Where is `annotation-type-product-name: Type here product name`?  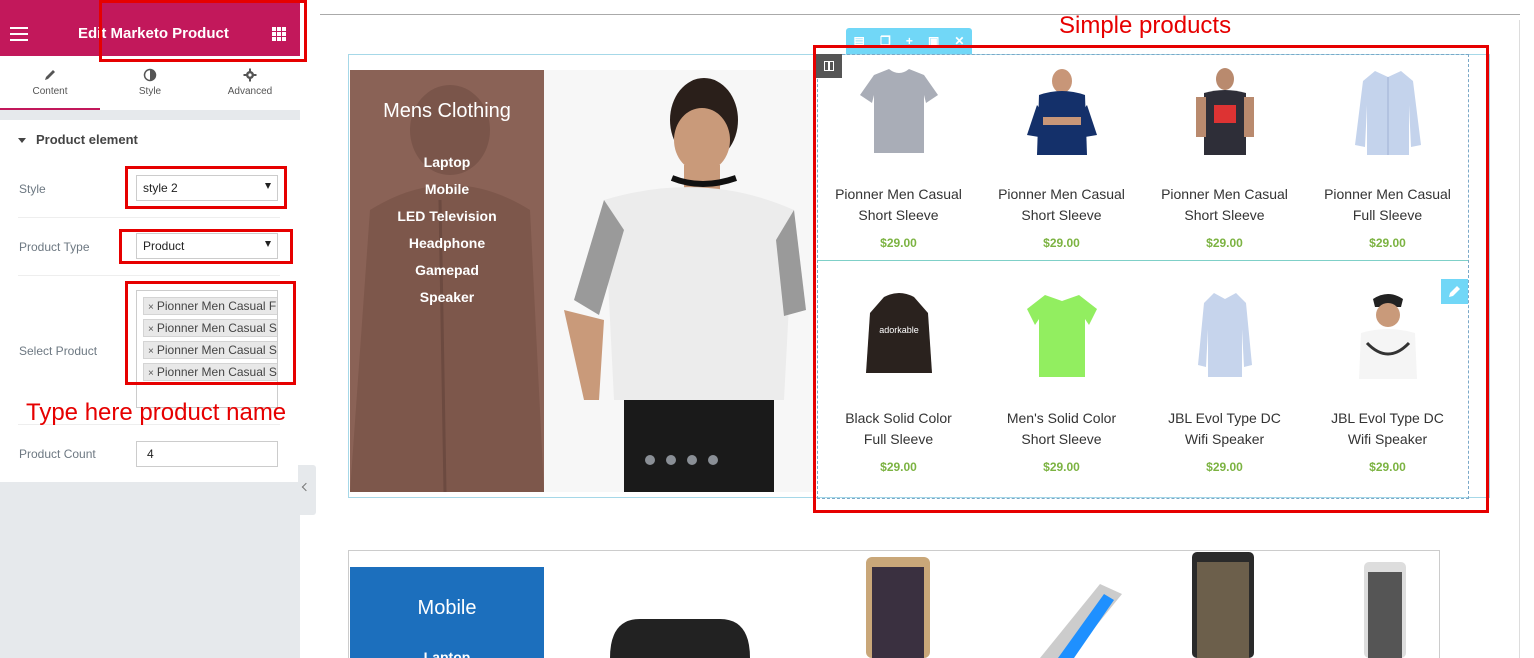 annotation-type-product-name: Type here product name is located at coordinates (156, 412).